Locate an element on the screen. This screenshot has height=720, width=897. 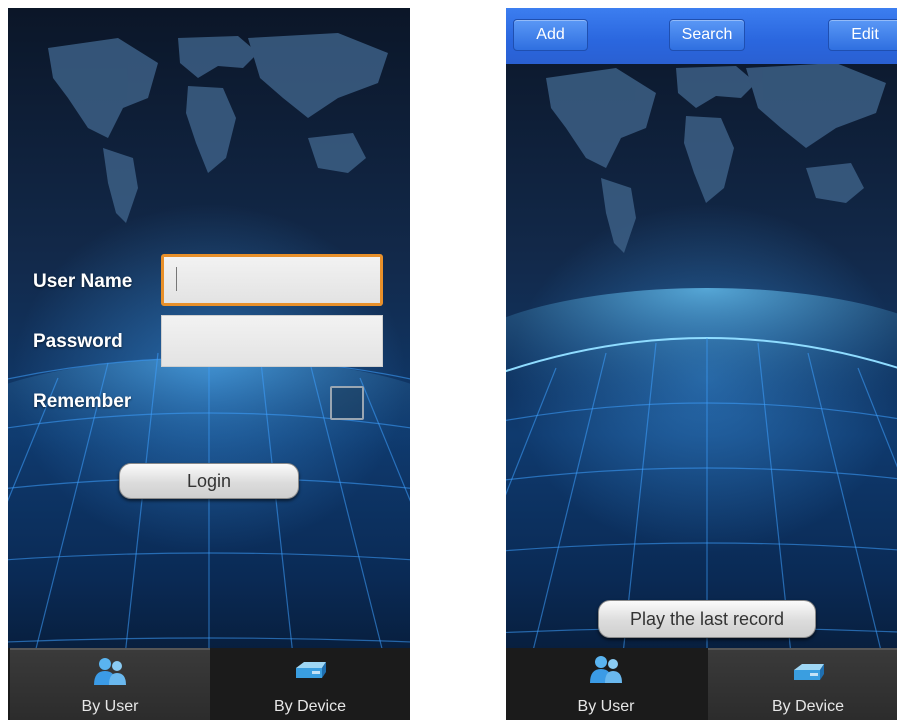
login-button: Login is located at coordinates (209, 481).